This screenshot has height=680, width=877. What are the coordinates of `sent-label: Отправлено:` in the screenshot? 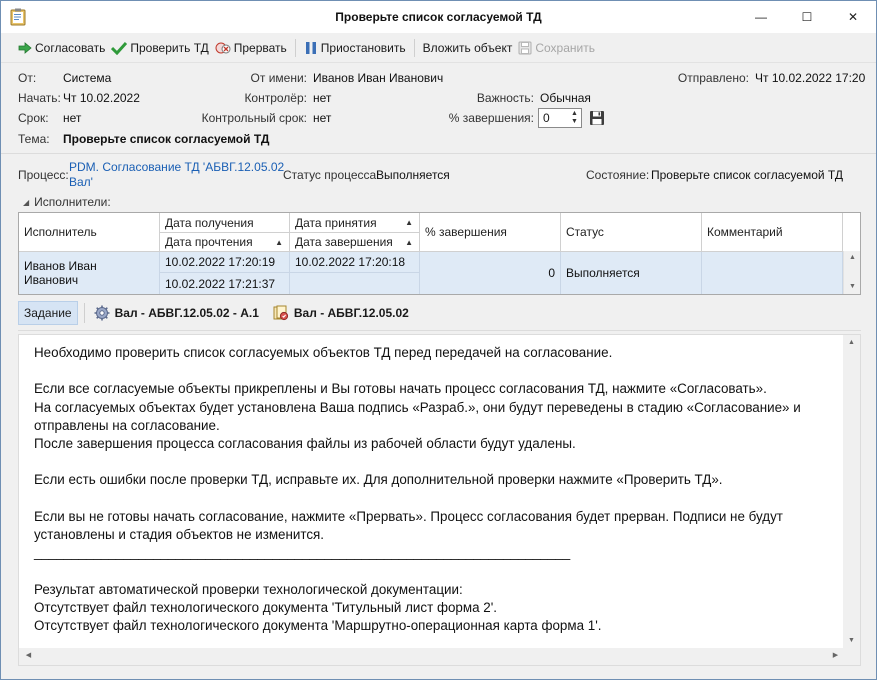 It's located at (713, 78).